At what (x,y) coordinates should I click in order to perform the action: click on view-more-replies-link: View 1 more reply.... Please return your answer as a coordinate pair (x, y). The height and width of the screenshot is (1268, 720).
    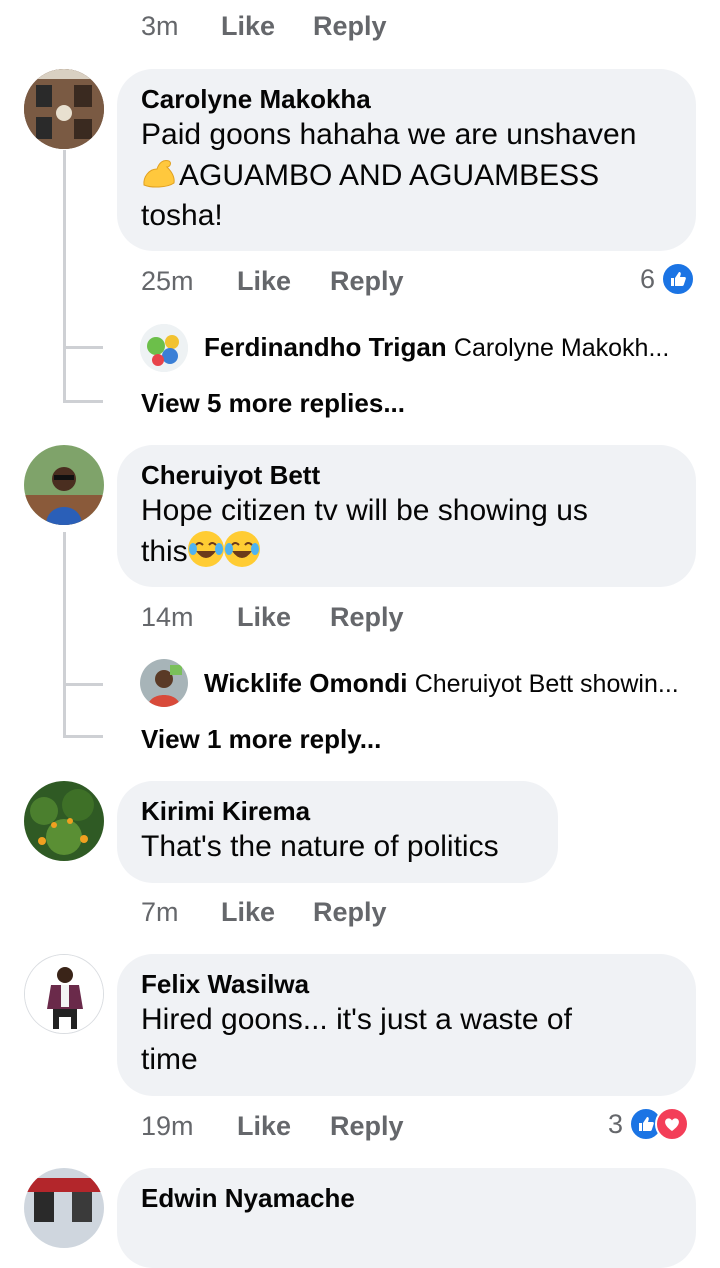
    Looking at the image, I should click on (261, 739).